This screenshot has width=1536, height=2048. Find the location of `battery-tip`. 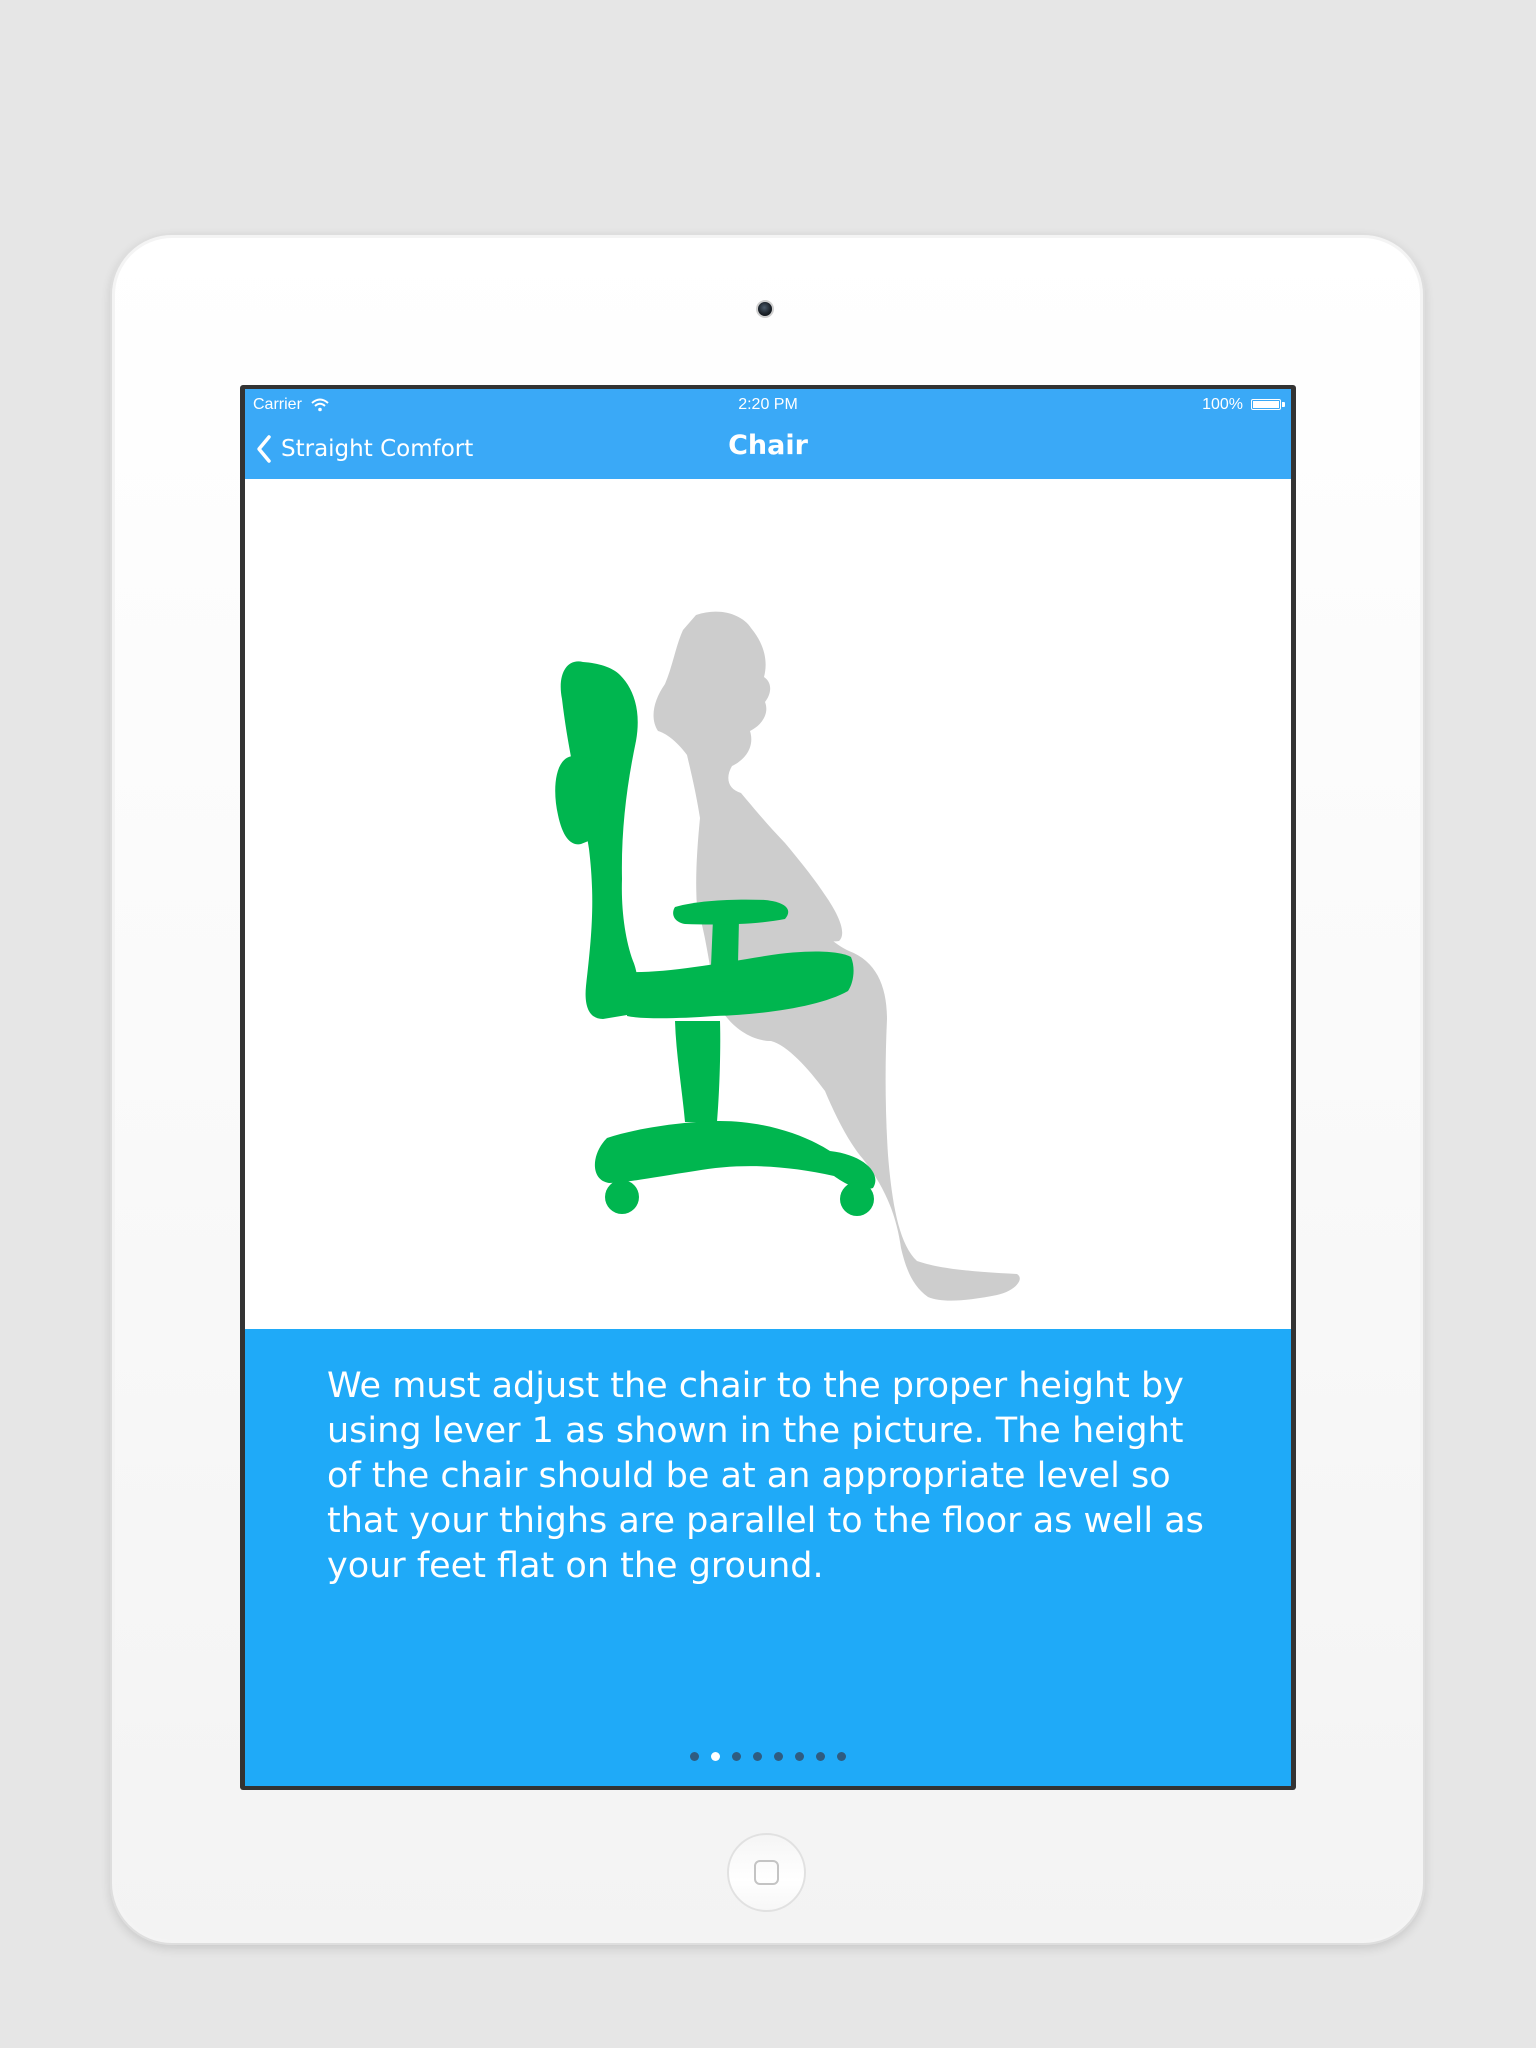

battery-tip is located at coordinates (1283, 404).